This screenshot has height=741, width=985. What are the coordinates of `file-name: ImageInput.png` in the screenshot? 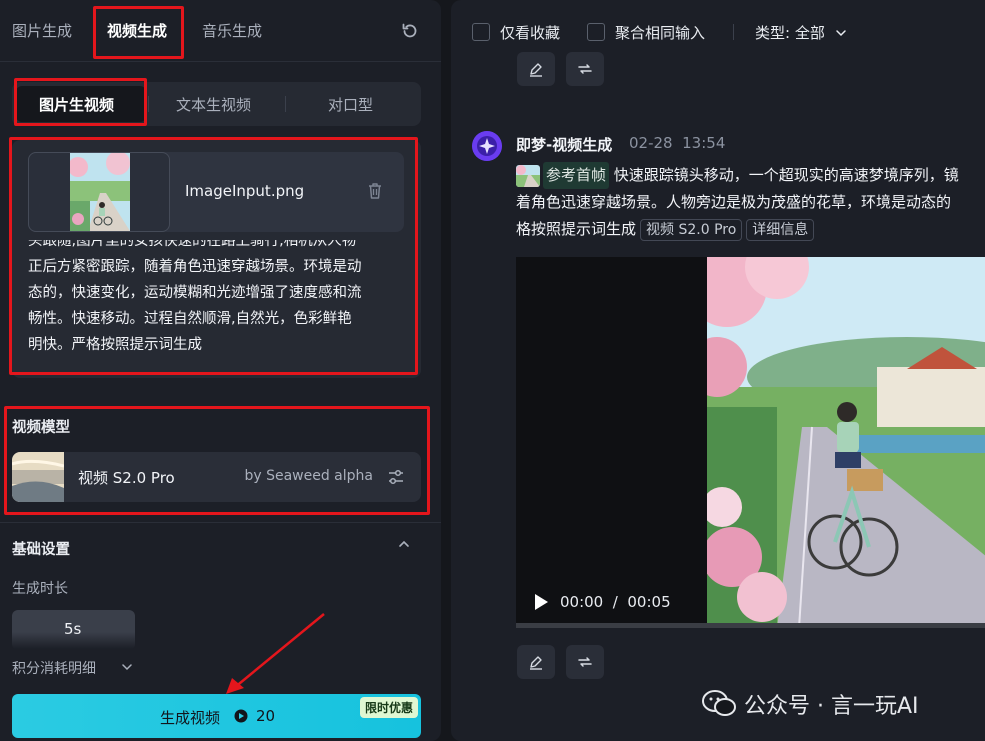 It's located at (245, 191).